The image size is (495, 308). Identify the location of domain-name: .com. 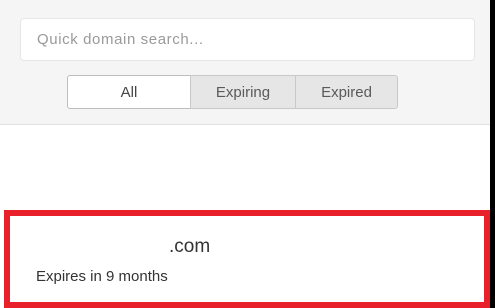
(190, 246).